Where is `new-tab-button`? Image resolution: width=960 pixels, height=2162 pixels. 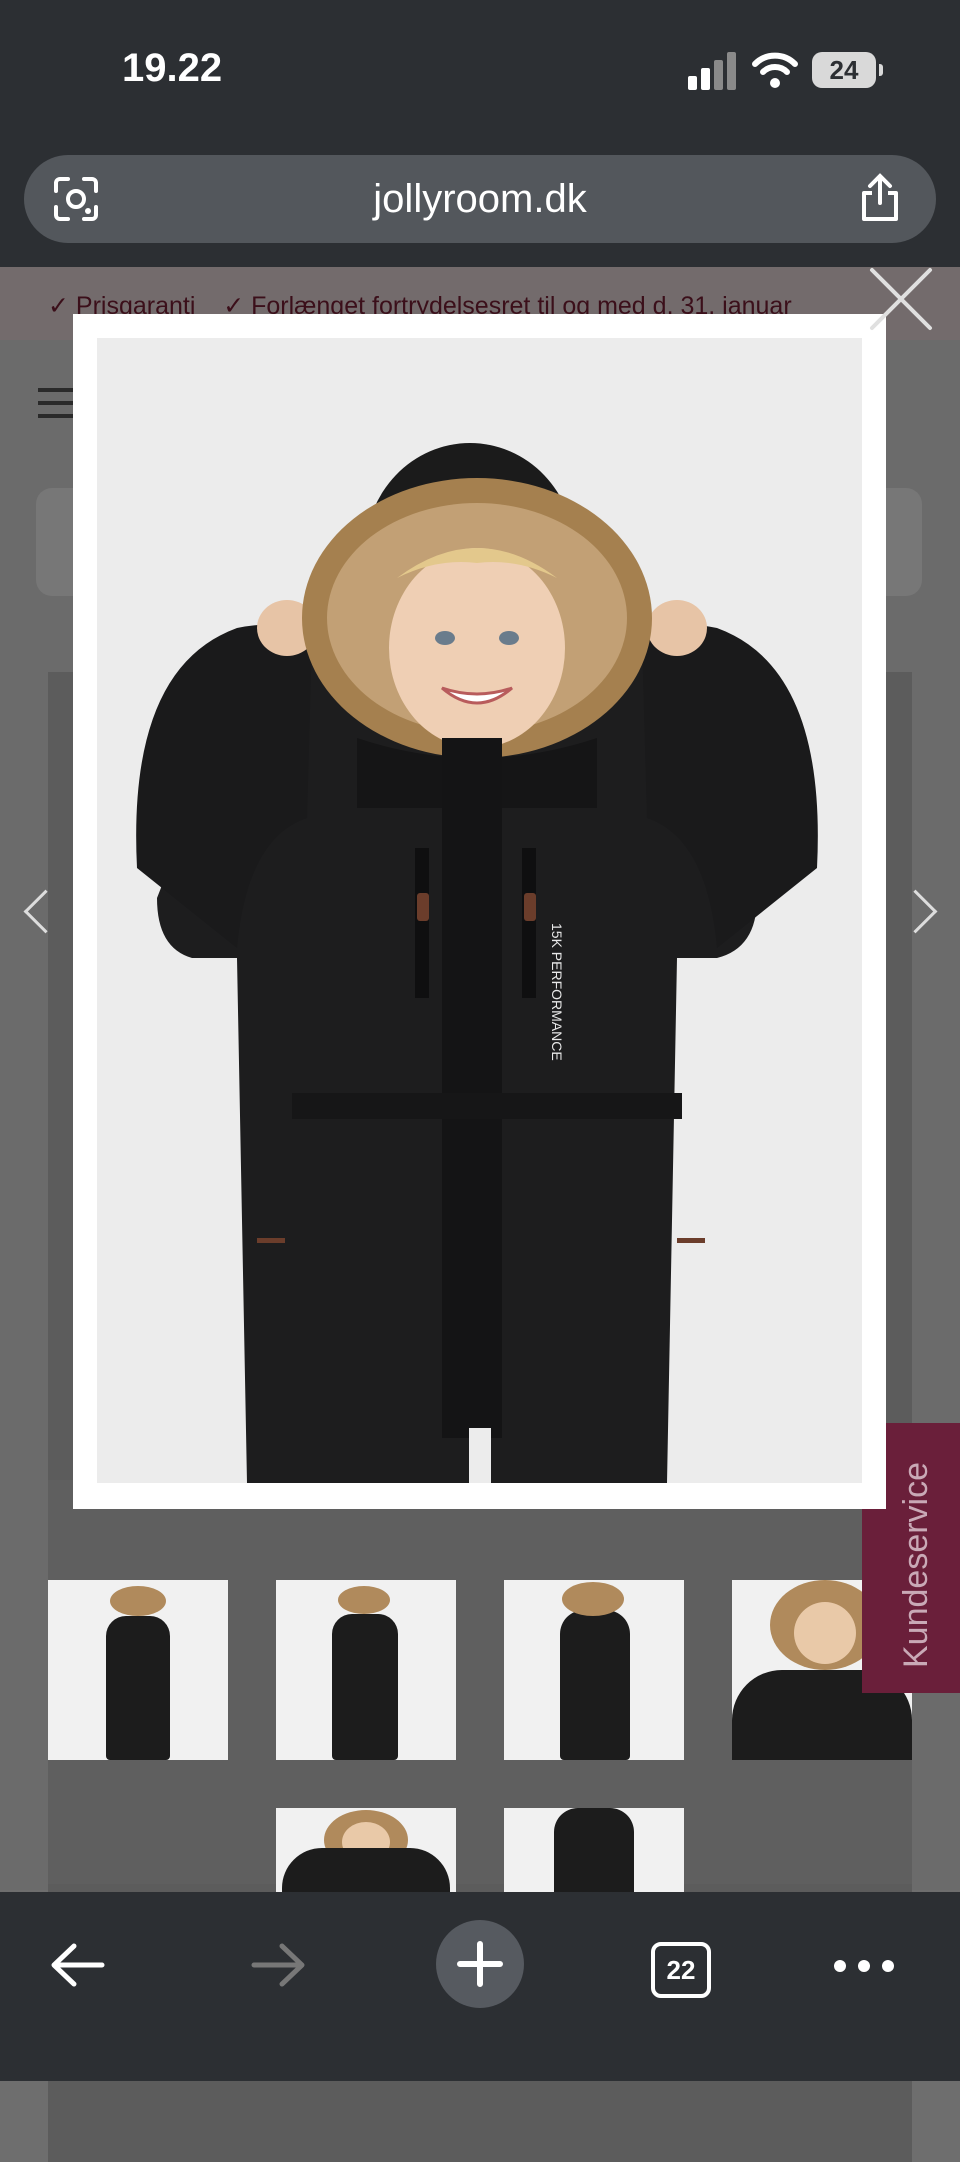
new-tab-button is located at coordinates (480, 1964).